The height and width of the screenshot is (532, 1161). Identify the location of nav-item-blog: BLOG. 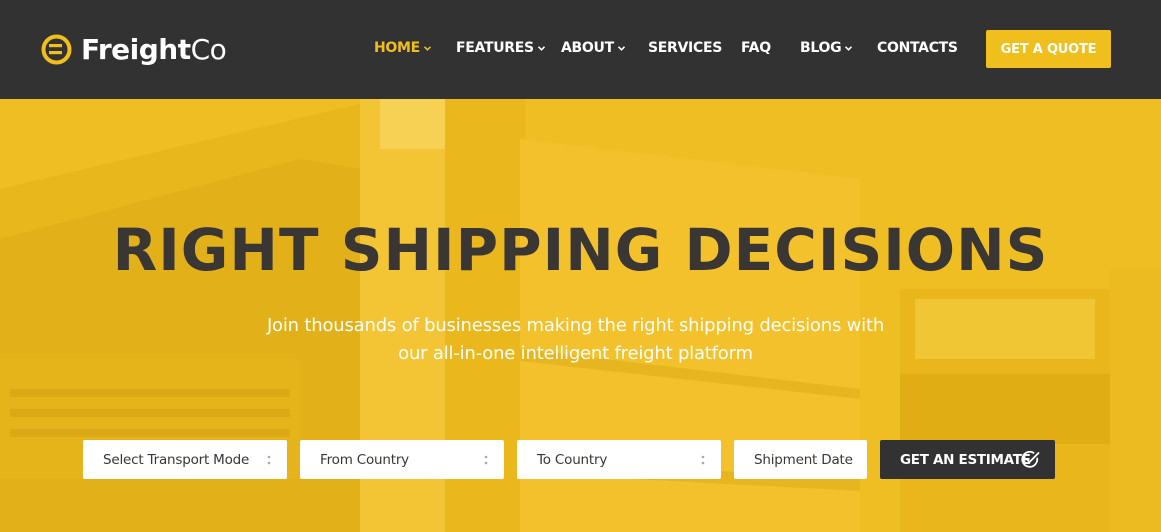
(826, 48).